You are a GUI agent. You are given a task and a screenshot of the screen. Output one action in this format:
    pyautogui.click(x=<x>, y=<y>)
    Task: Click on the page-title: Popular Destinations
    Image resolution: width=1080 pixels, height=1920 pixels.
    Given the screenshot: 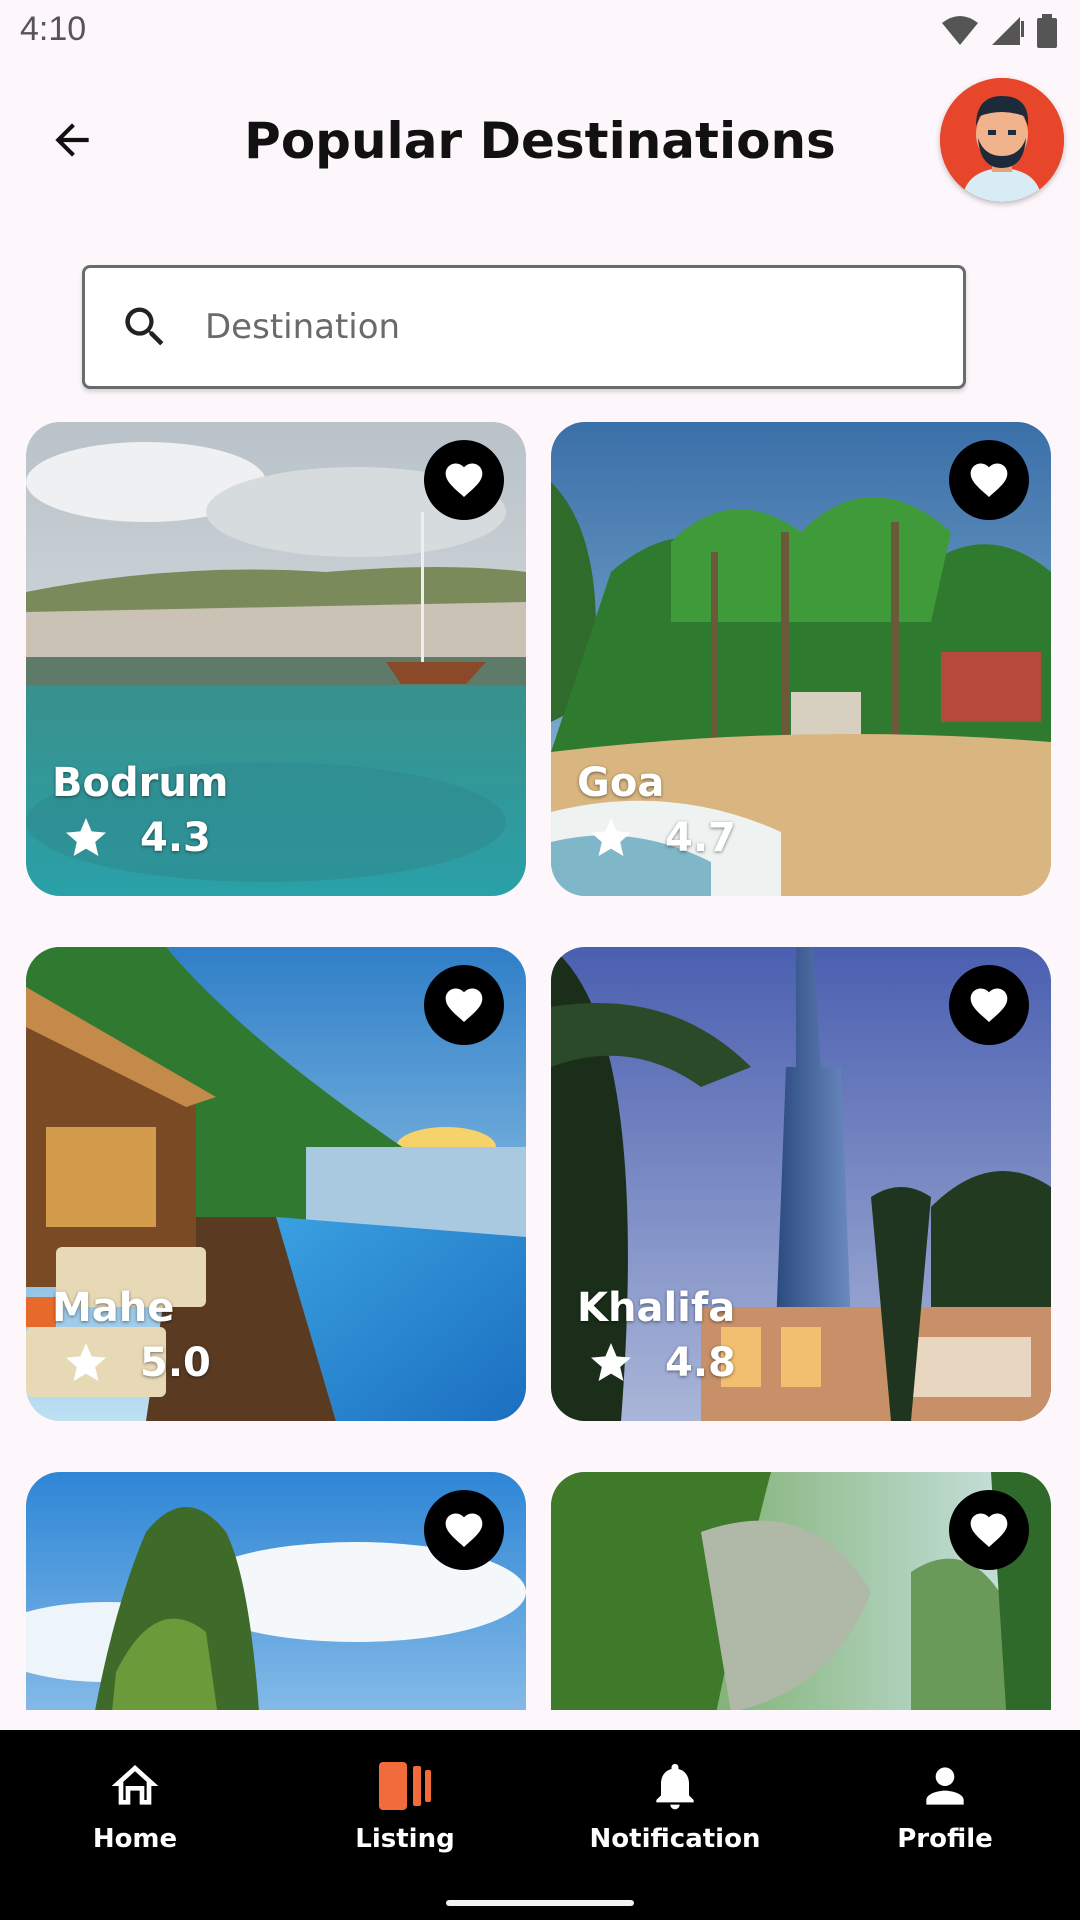 What is the action you would take?
    pyautogui.click(x=540, y=141)
    